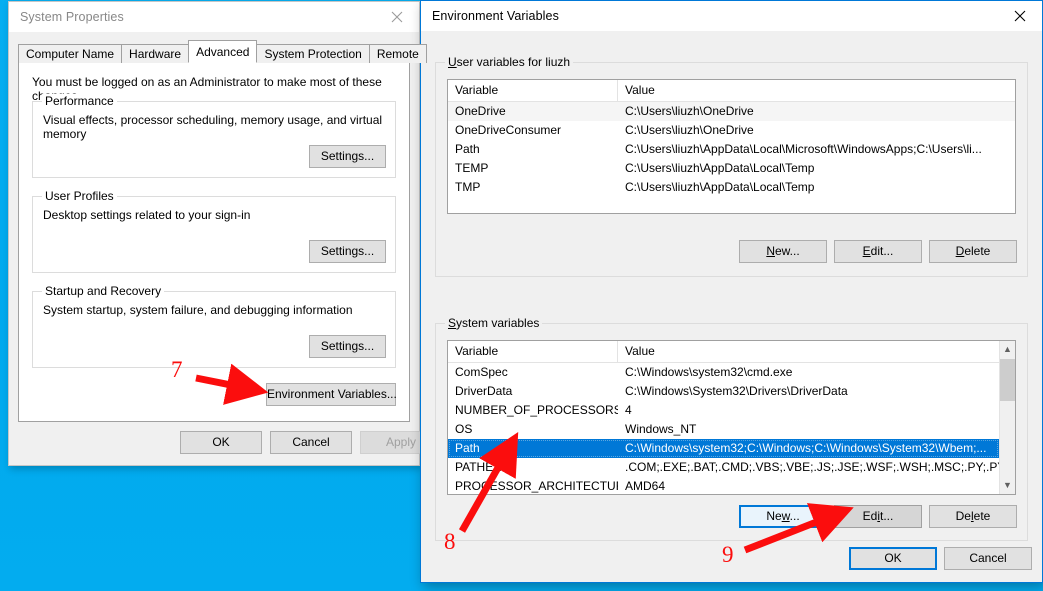 The width and height of the screenshot is (1043, 591). I want to click on user-variables-legend-rest: ser variables for liuzh, so click(513, 62).